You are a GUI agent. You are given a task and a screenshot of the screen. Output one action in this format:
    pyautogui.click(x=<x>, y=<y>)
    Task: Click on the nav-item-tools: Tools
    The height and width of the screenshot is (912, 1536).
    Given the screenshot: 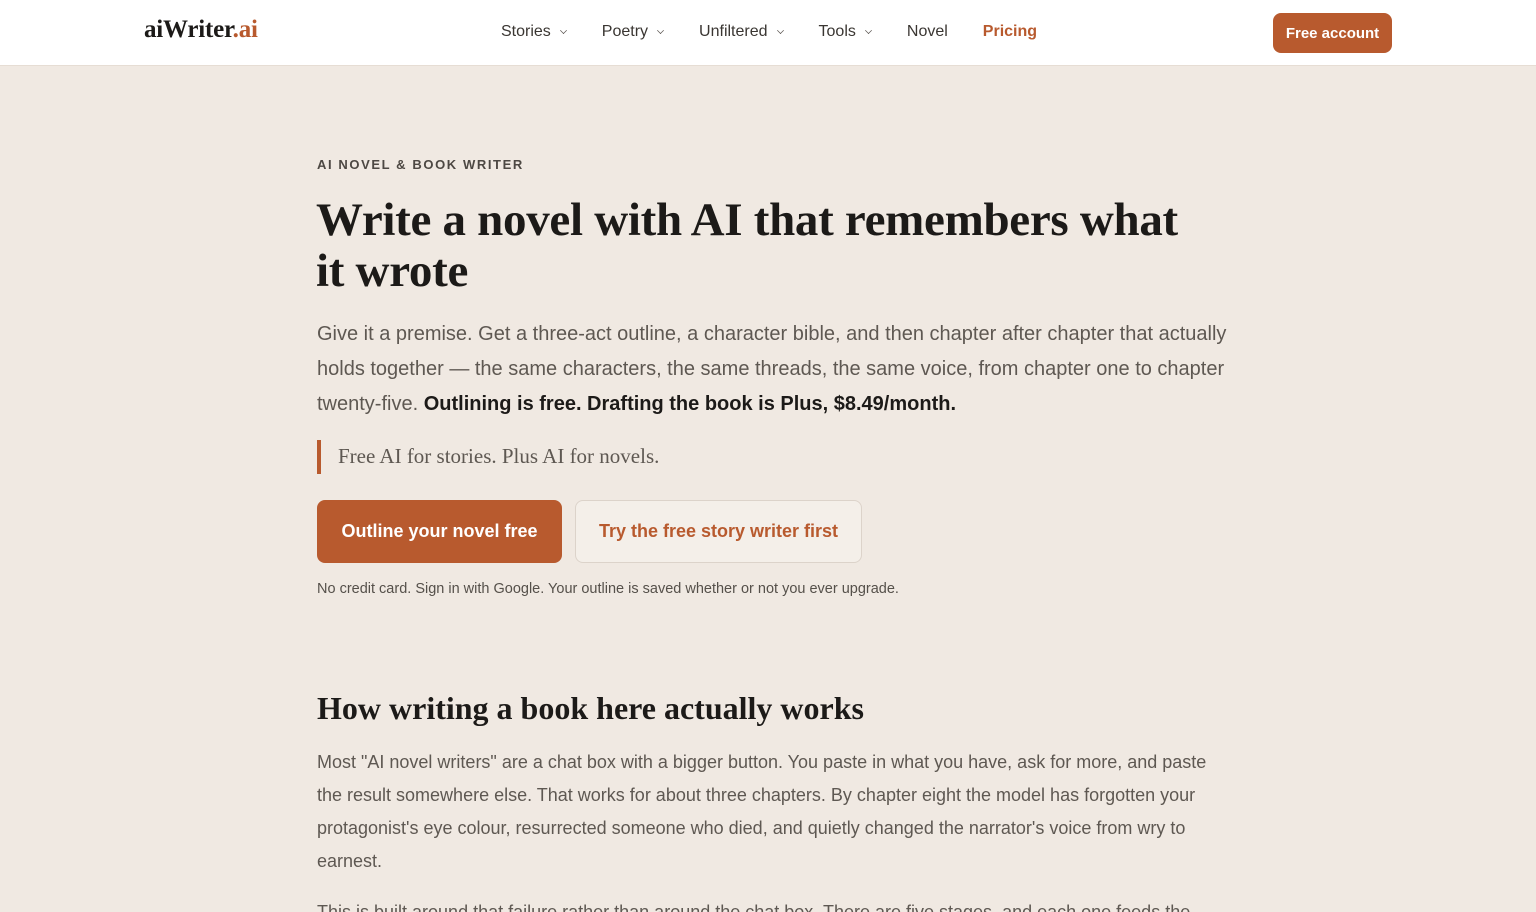 What is the action you would take?
    pyautogui.click(x=845, y=32)
    